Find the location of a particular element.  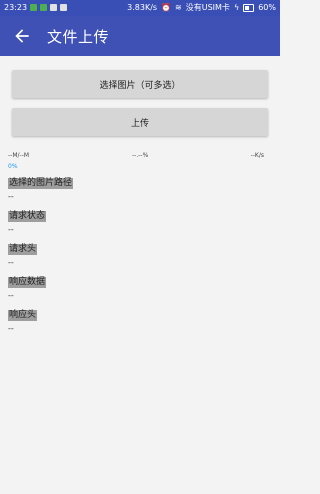

upload-button: 上传 is located at coordinates (140, 122).